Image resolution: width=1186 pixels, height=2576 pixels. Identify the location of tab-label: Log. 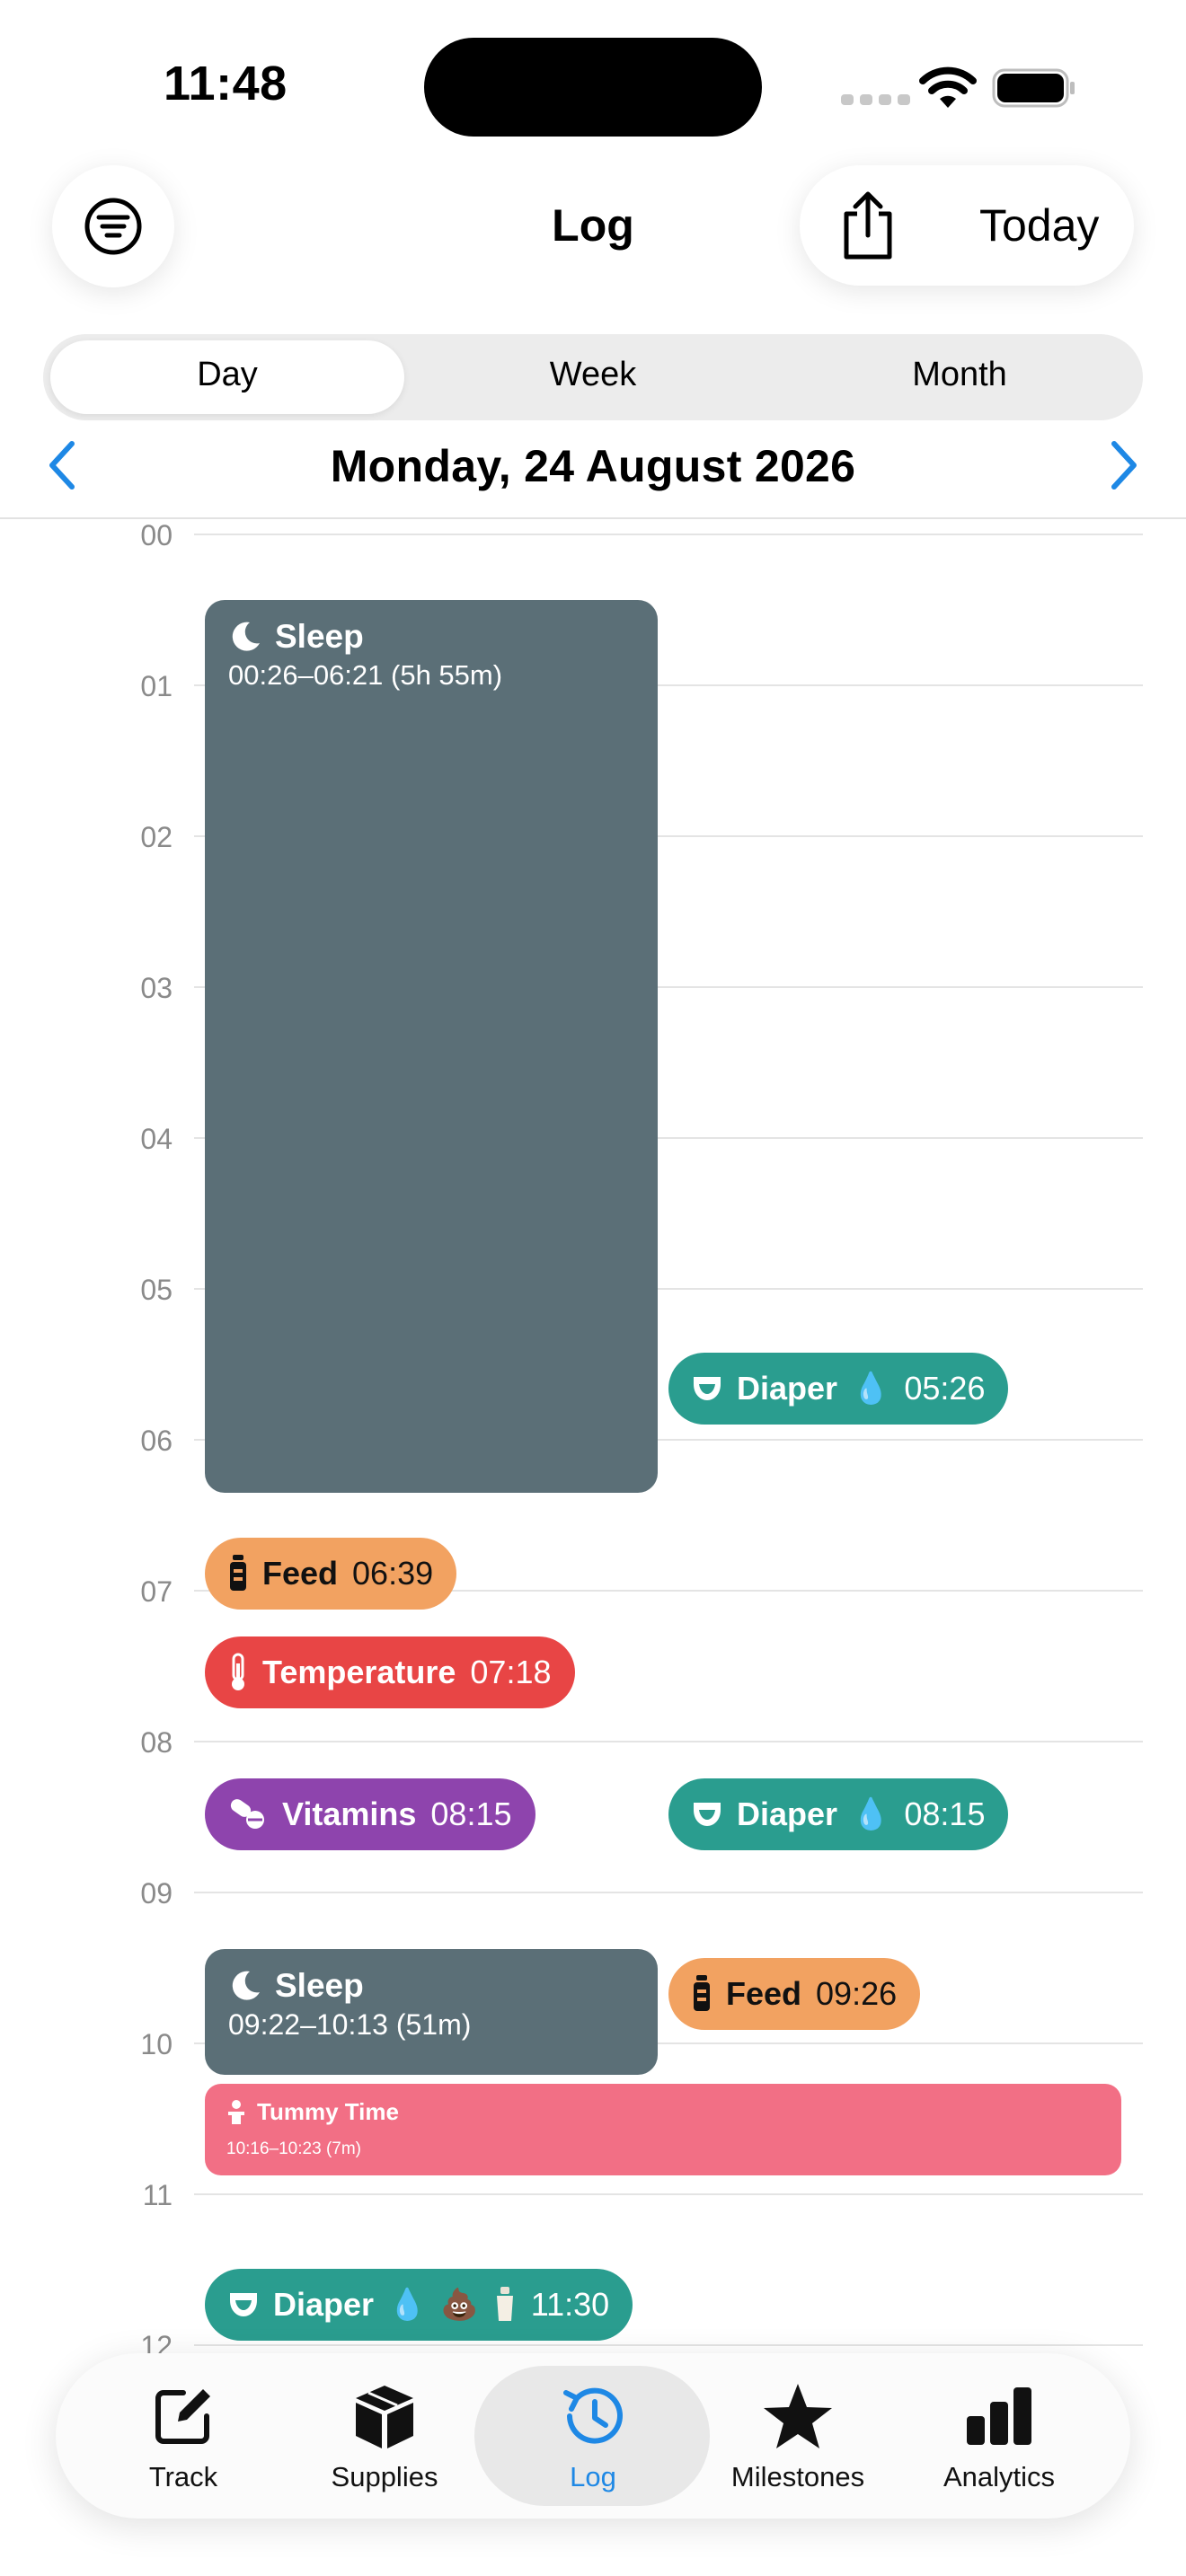
(593, 2476).